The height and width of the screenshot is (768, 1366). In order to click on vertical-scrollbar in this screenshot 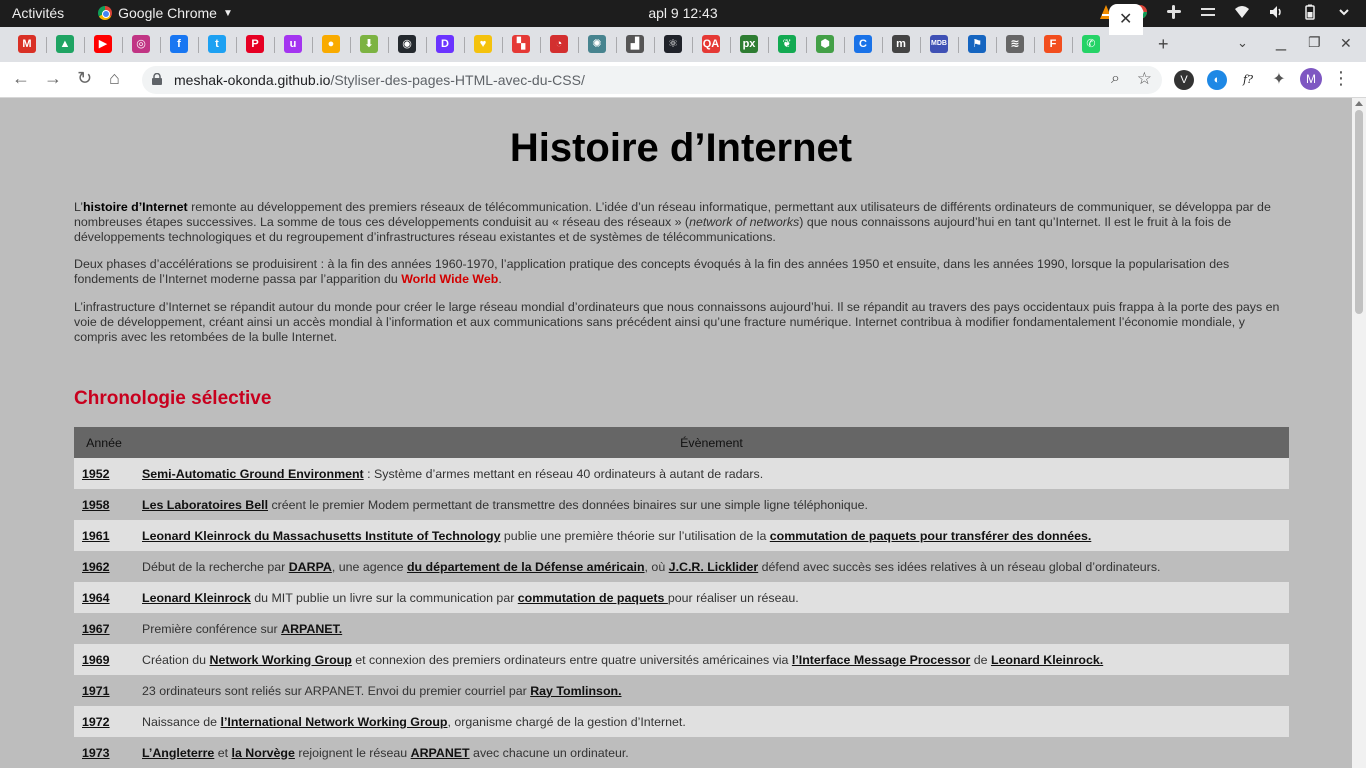, I will do `click(1359, 433)`.